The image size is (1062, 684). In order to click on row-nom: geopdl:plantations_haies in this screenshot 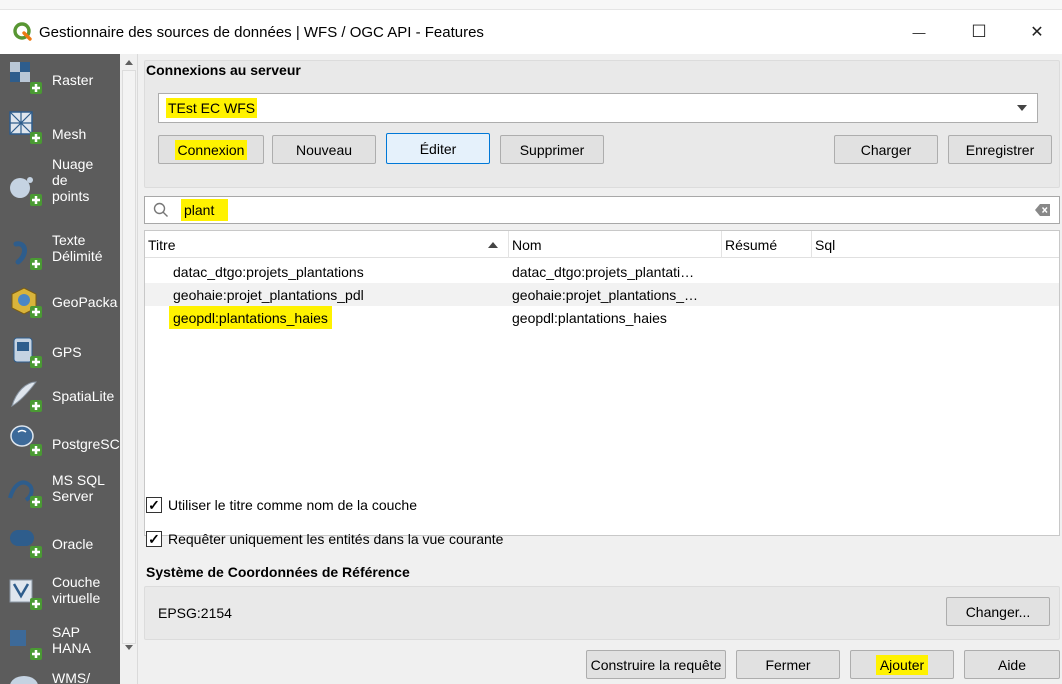, I will do `click(589, 317)`.